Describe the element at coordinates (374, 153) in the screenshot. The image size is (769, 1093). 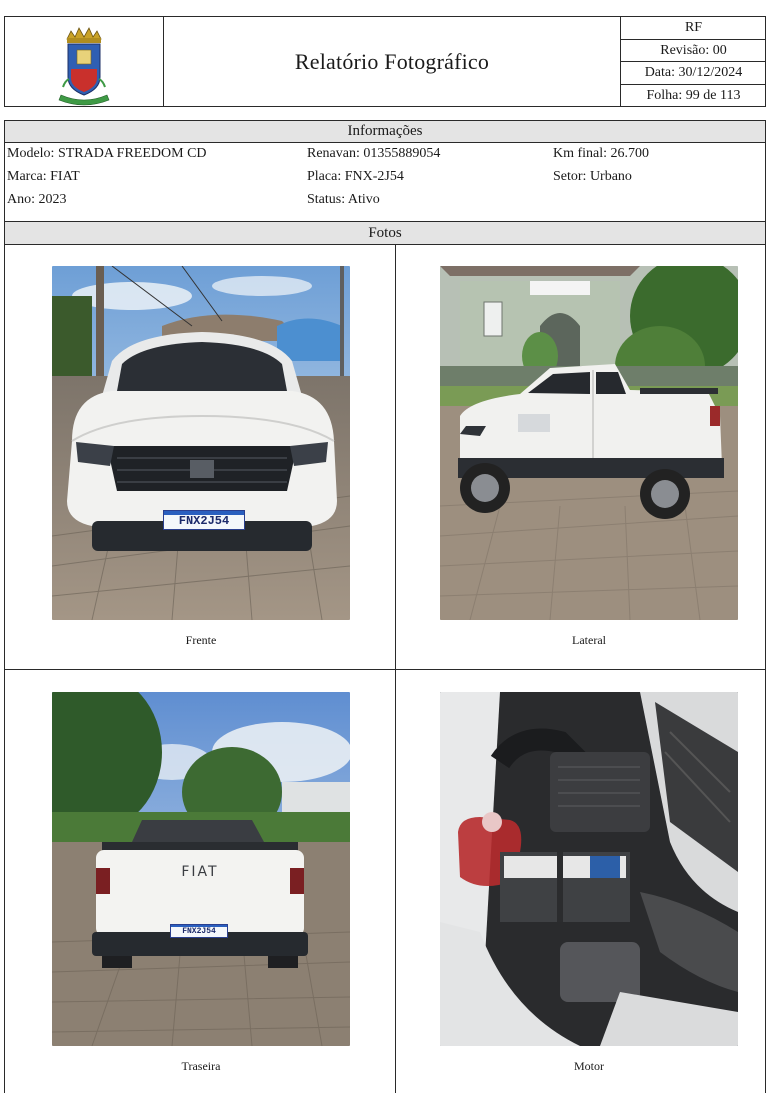
I see `renavan-field: Renavan: 01355889054` at that location.